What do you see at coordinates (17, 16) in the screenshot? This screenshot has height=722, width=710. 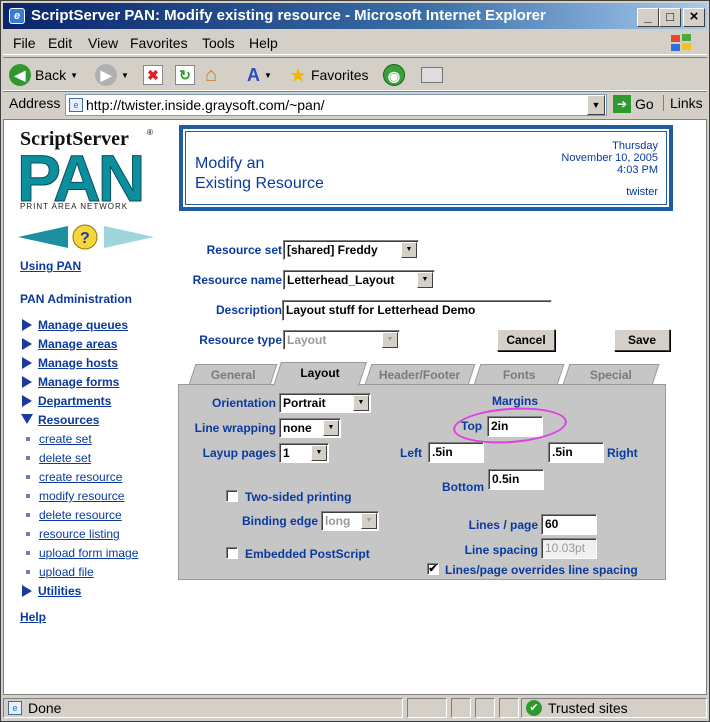 I see `ie-icon: e` at bounding box center [17, 16].